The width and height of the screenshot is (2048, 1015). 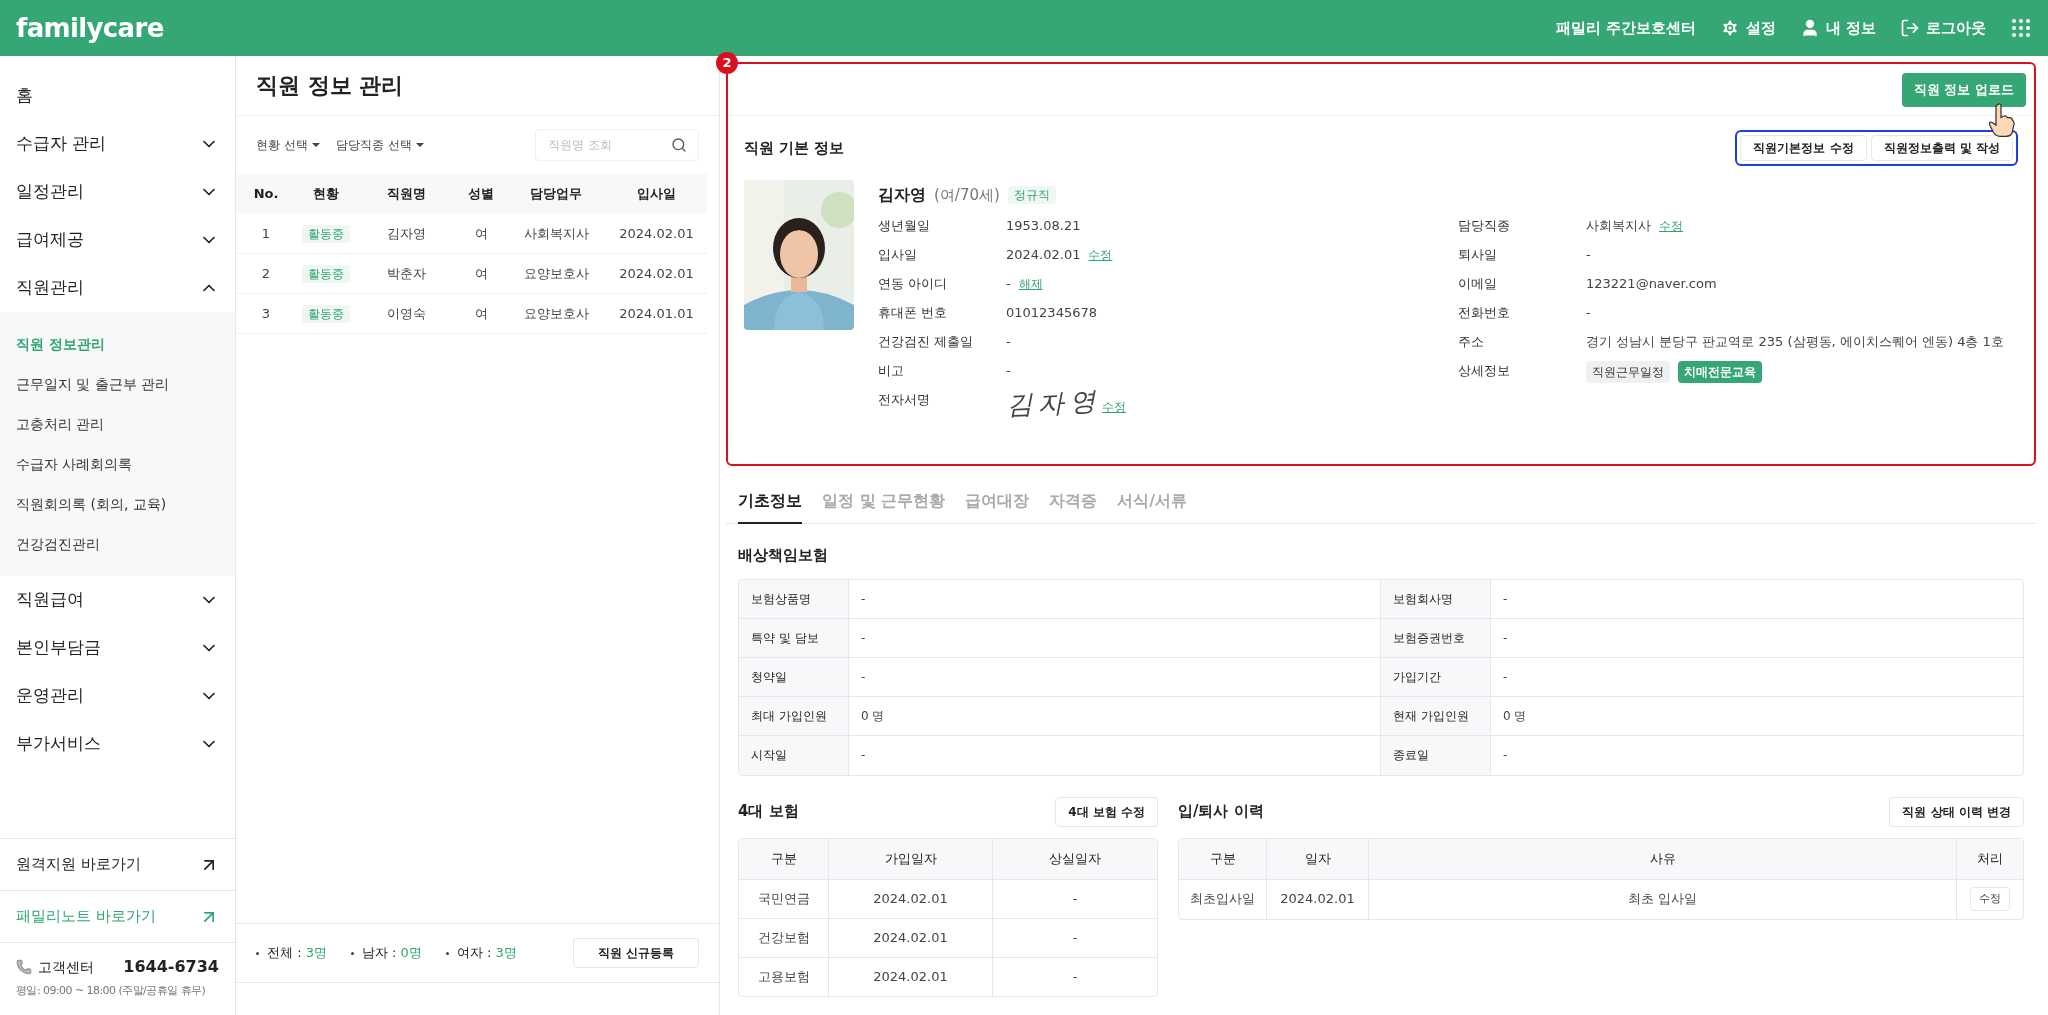 I want to click on employment-badge: 정규직, so click(x=1031, y=195).